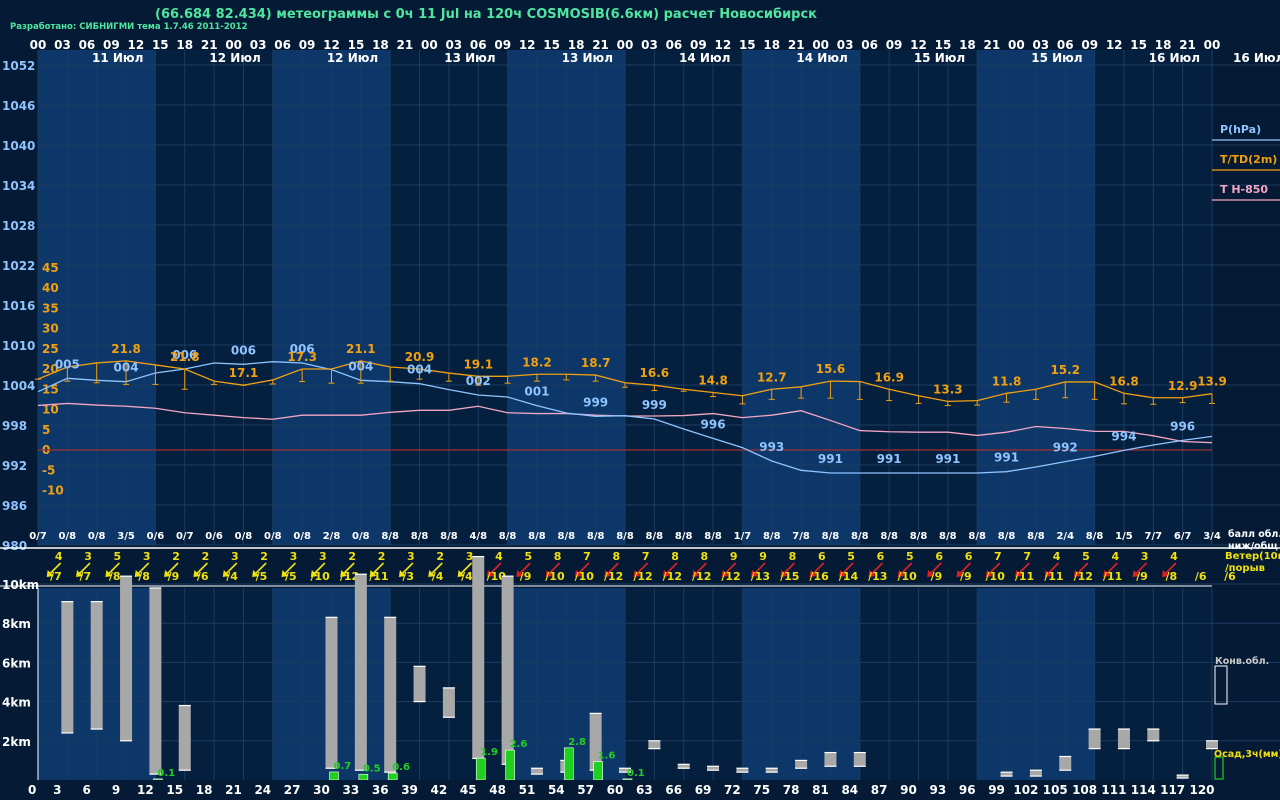 The image size is (1280, 800). Describe the element at coordinates (214, 536) in the screenshot. I see `cloud-cover-value: 0/6` at that location.